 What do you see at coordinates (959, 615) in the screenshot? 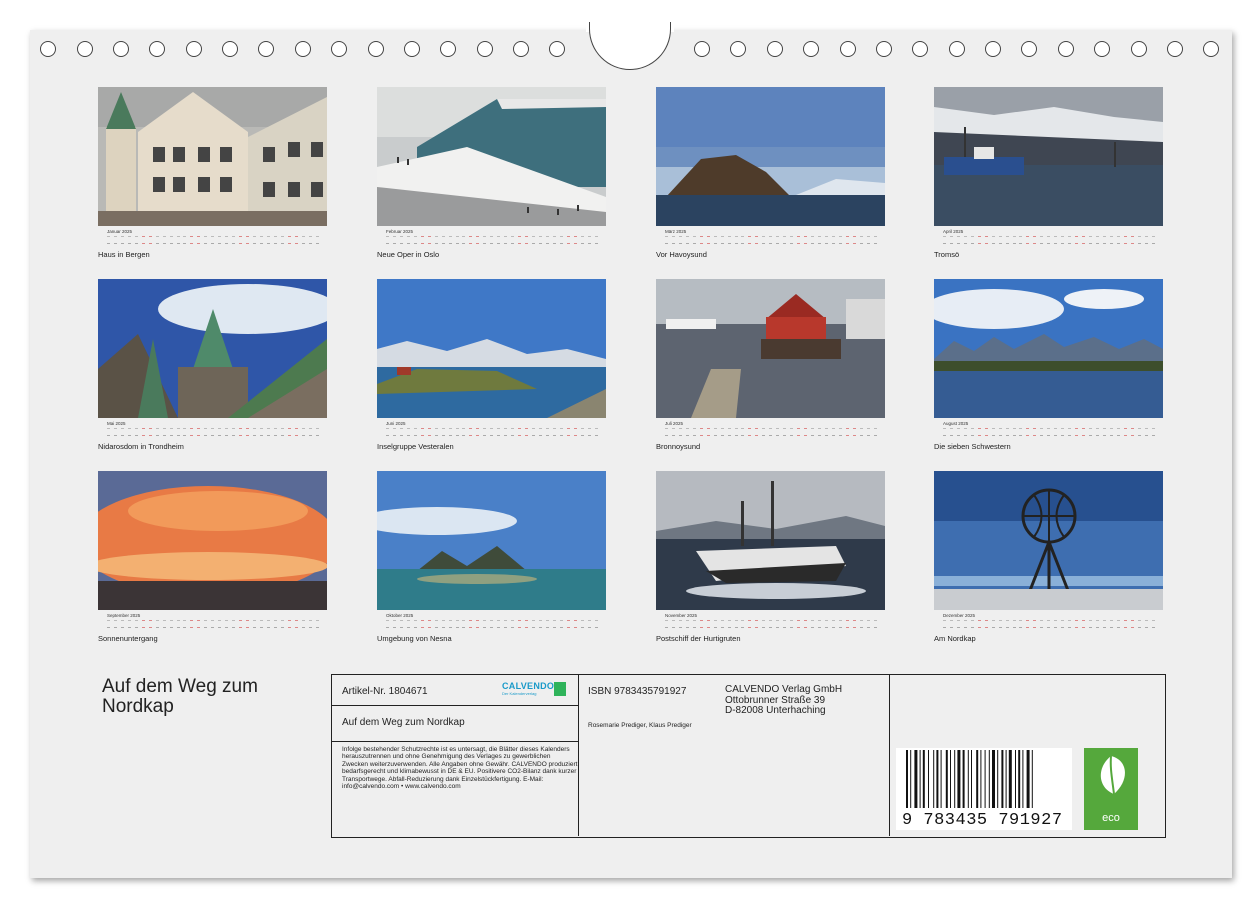
I see `month-label: Dezember 2025` at bounding box center [959, 615].